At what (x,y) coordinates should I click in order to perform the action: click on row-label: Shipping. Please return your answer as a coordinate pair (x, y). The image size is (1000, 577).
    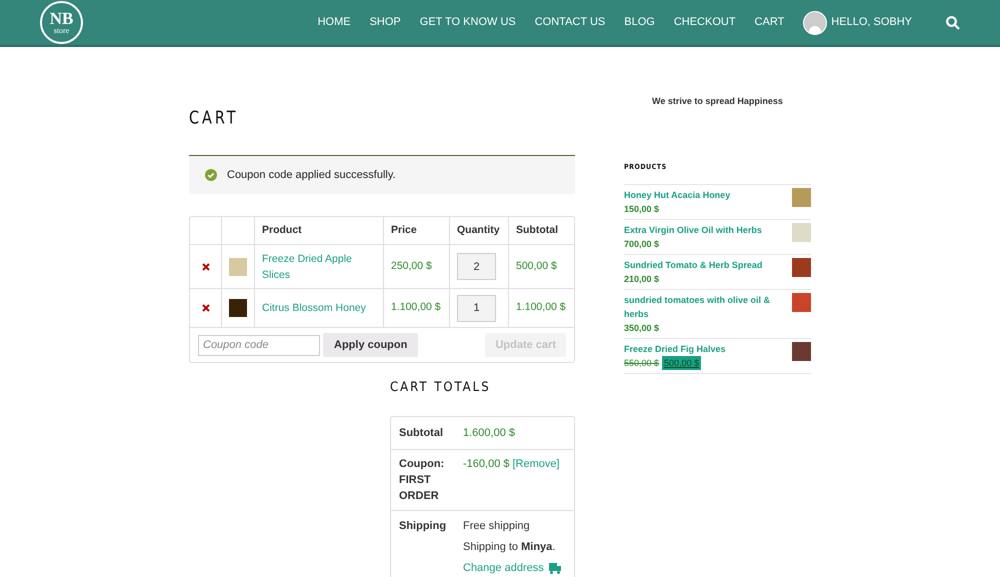
    Looking at the image, I should click on (422, 526).